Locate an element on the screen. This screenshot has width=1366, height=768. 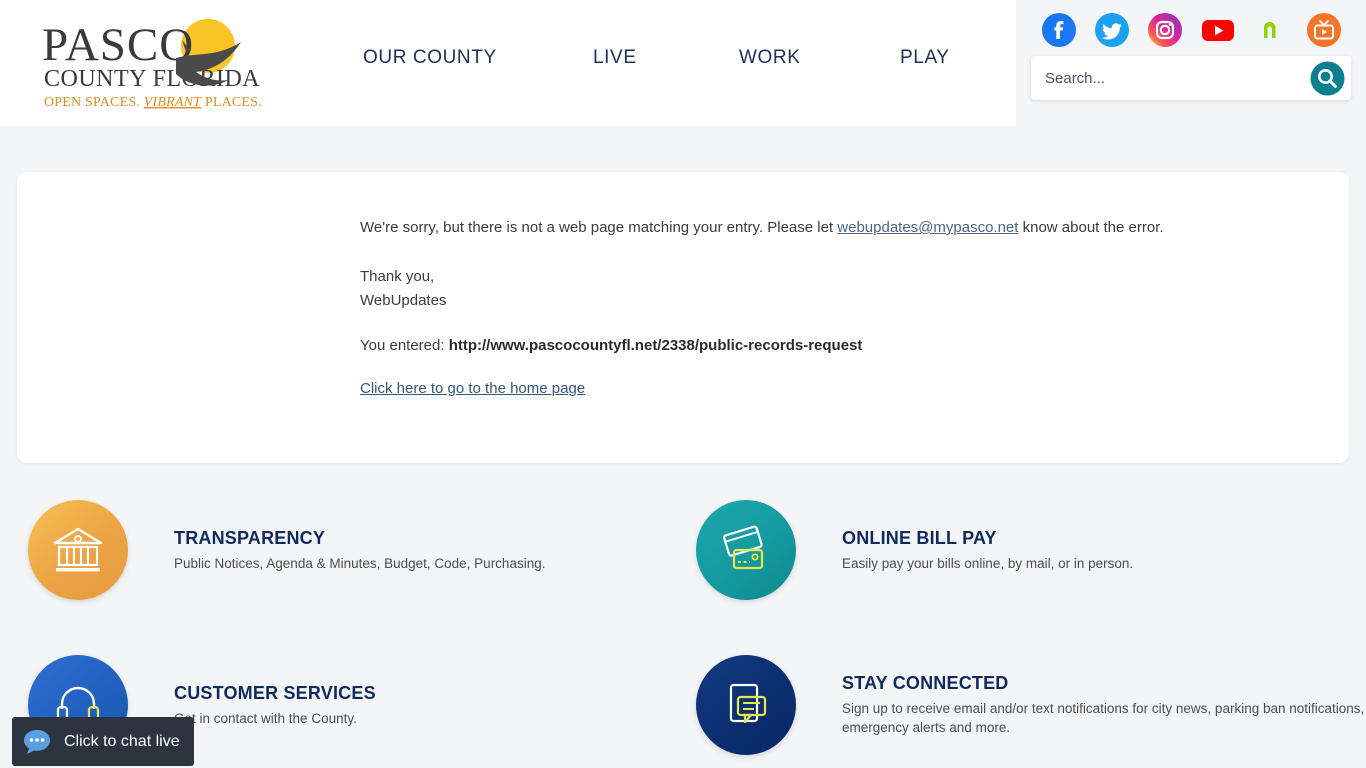
document-chat-icon is located at coordinates (748, 703).